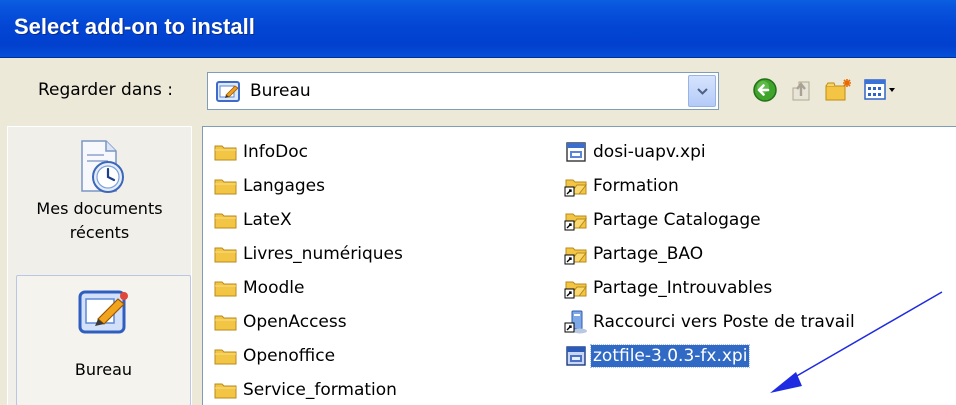  I want to click on look-in-label: Regarder dans :, so click(106, 90).